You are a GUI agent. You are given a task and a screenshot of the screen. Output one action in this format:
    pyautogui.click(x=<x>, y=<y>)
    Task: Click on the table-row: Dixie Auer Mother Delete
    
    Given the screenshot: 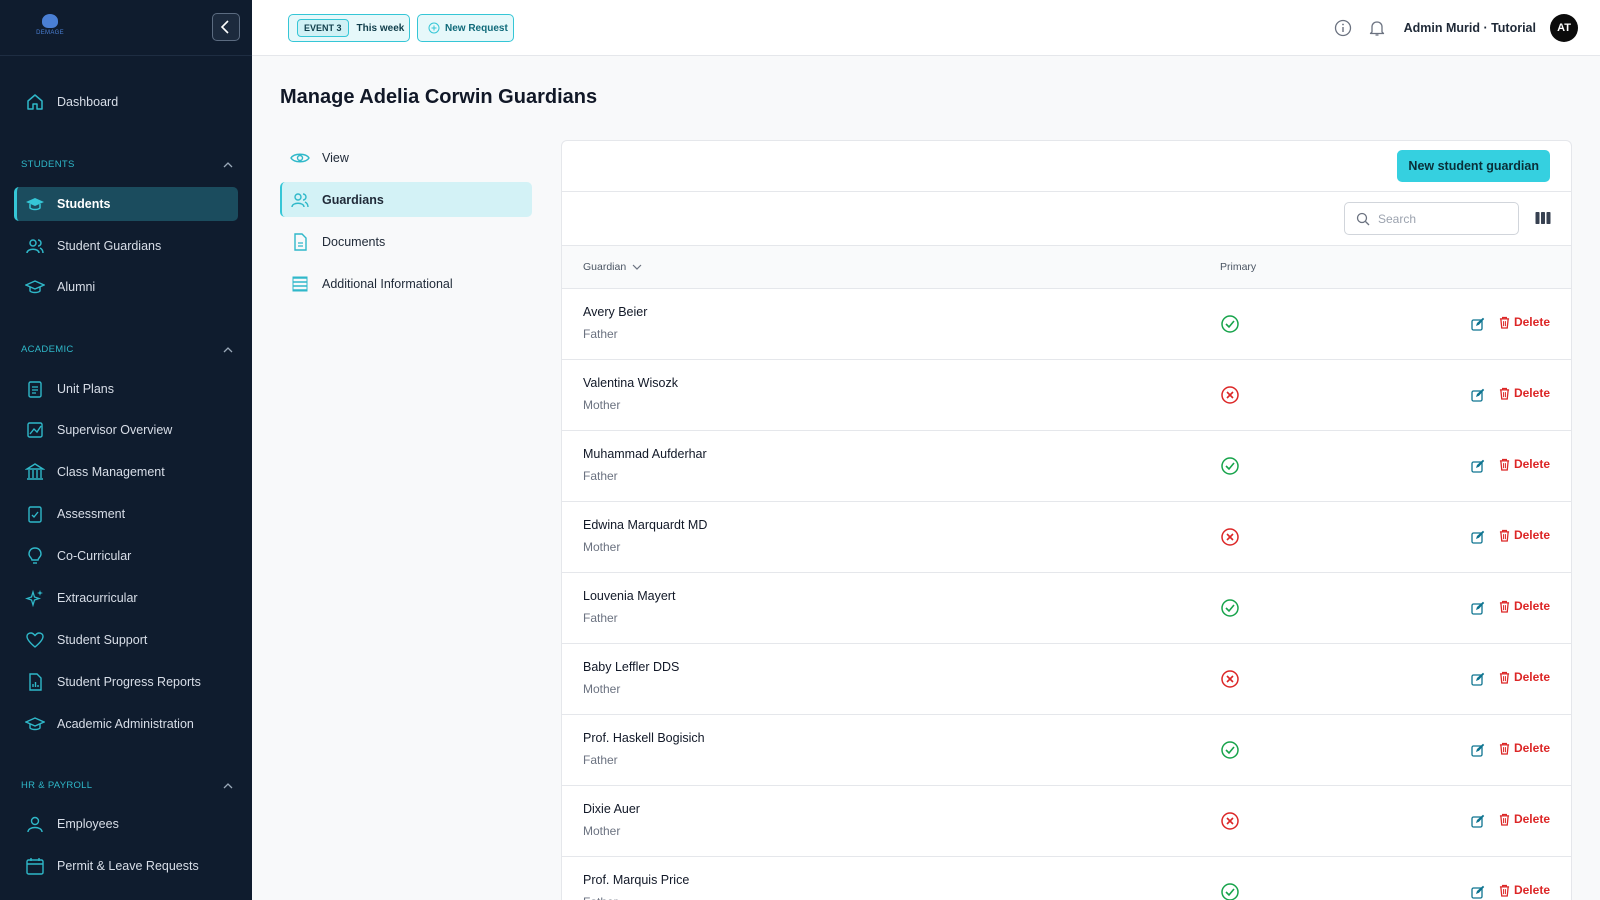 What is the action you would take?
    pyautogui.click(x=1066, y=821)
    